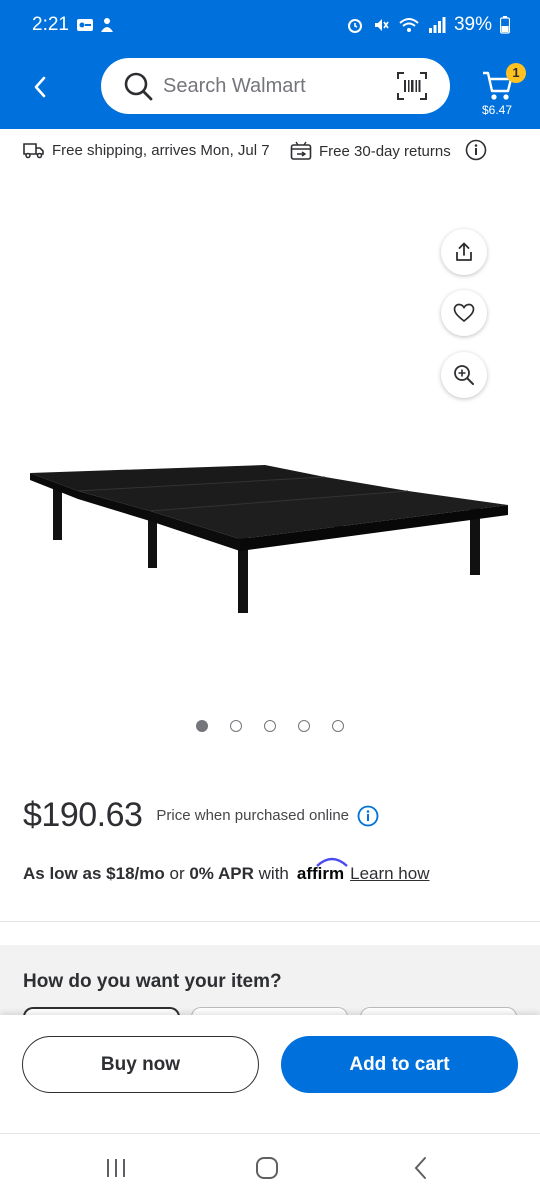 This screenshot has height=1200, width=540. Describe the element at coordinates (234, 86) in the screenshot. I see `search-input: Search Walmart` at that location.